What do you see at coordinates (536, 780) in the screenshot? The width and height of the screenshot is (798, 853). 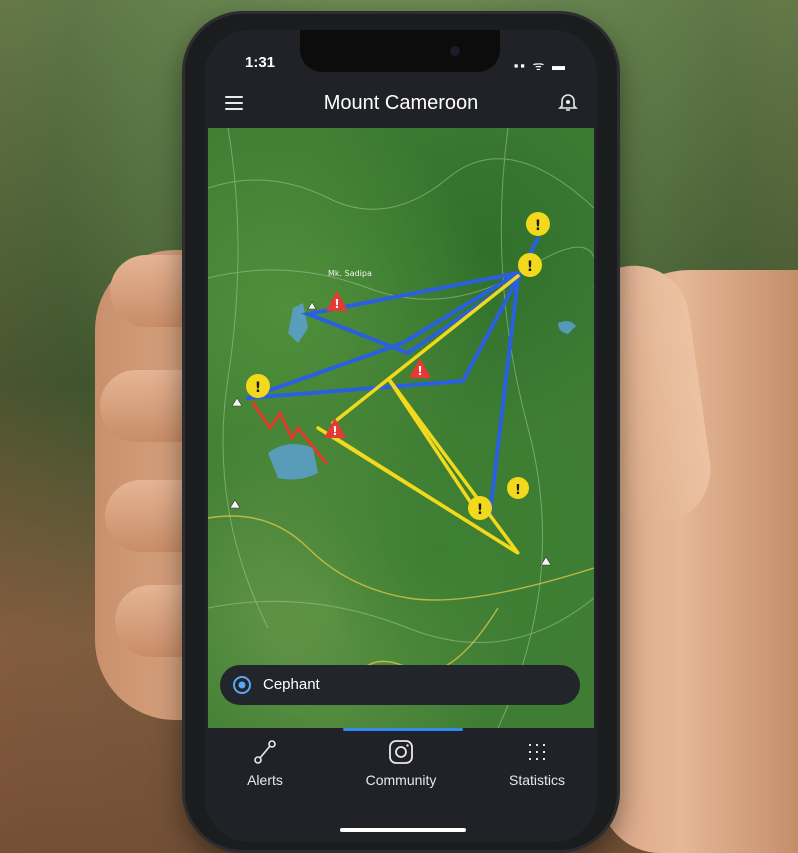 I see `tab-label: Statistics` at bounding box center [536, 780].